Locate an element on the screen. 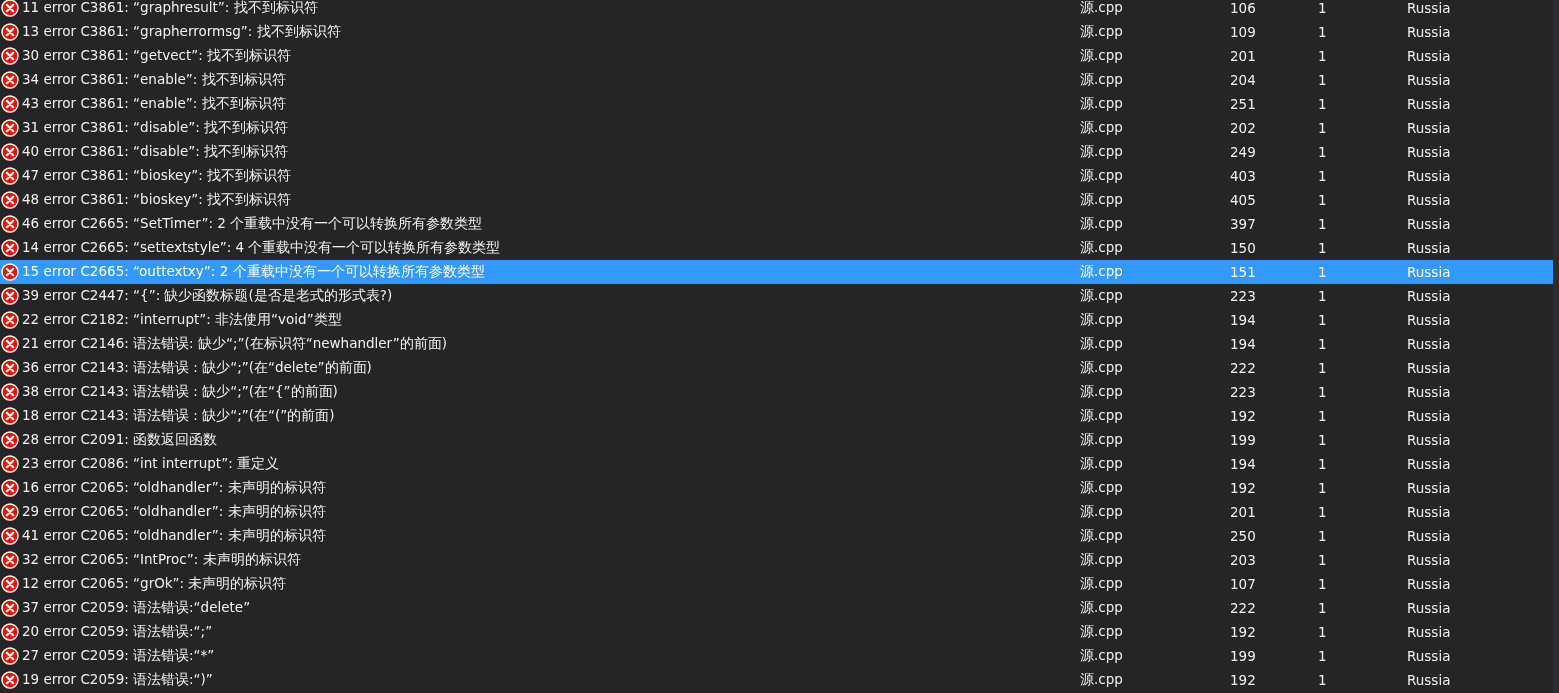  error-message: 28 error C2091: 函数返回函数 is located at coordinates (120, 440).